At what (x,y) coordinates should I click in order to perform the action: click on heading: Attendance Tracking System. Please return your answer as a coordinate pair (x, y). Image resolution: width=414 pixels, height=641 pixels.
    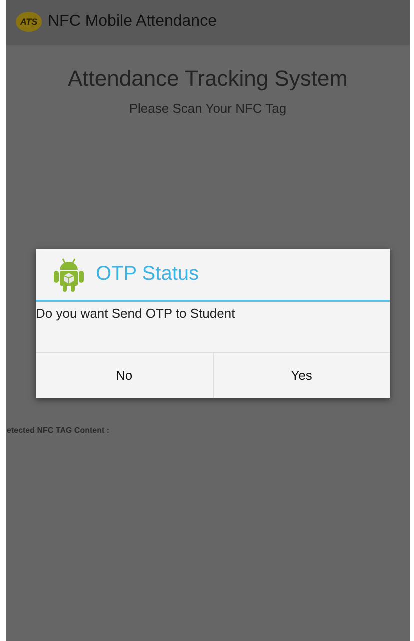
    Looking at the image, I should click on (208, 79).